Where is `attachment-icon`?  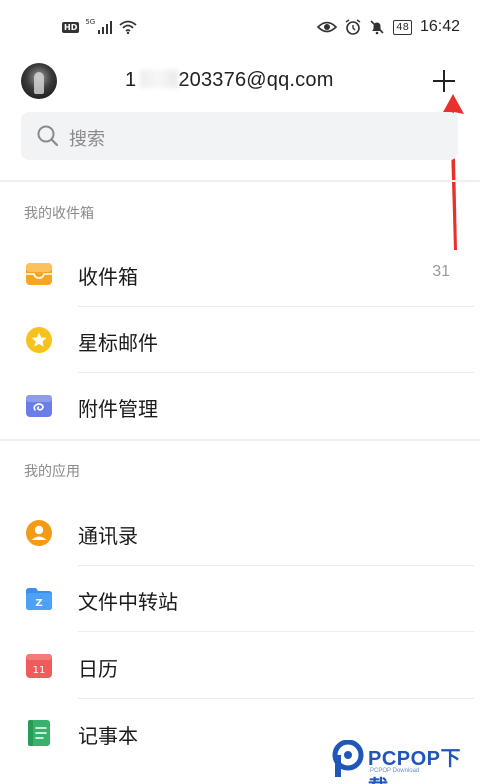
attachment-icon is located at coordinates (39, 406).